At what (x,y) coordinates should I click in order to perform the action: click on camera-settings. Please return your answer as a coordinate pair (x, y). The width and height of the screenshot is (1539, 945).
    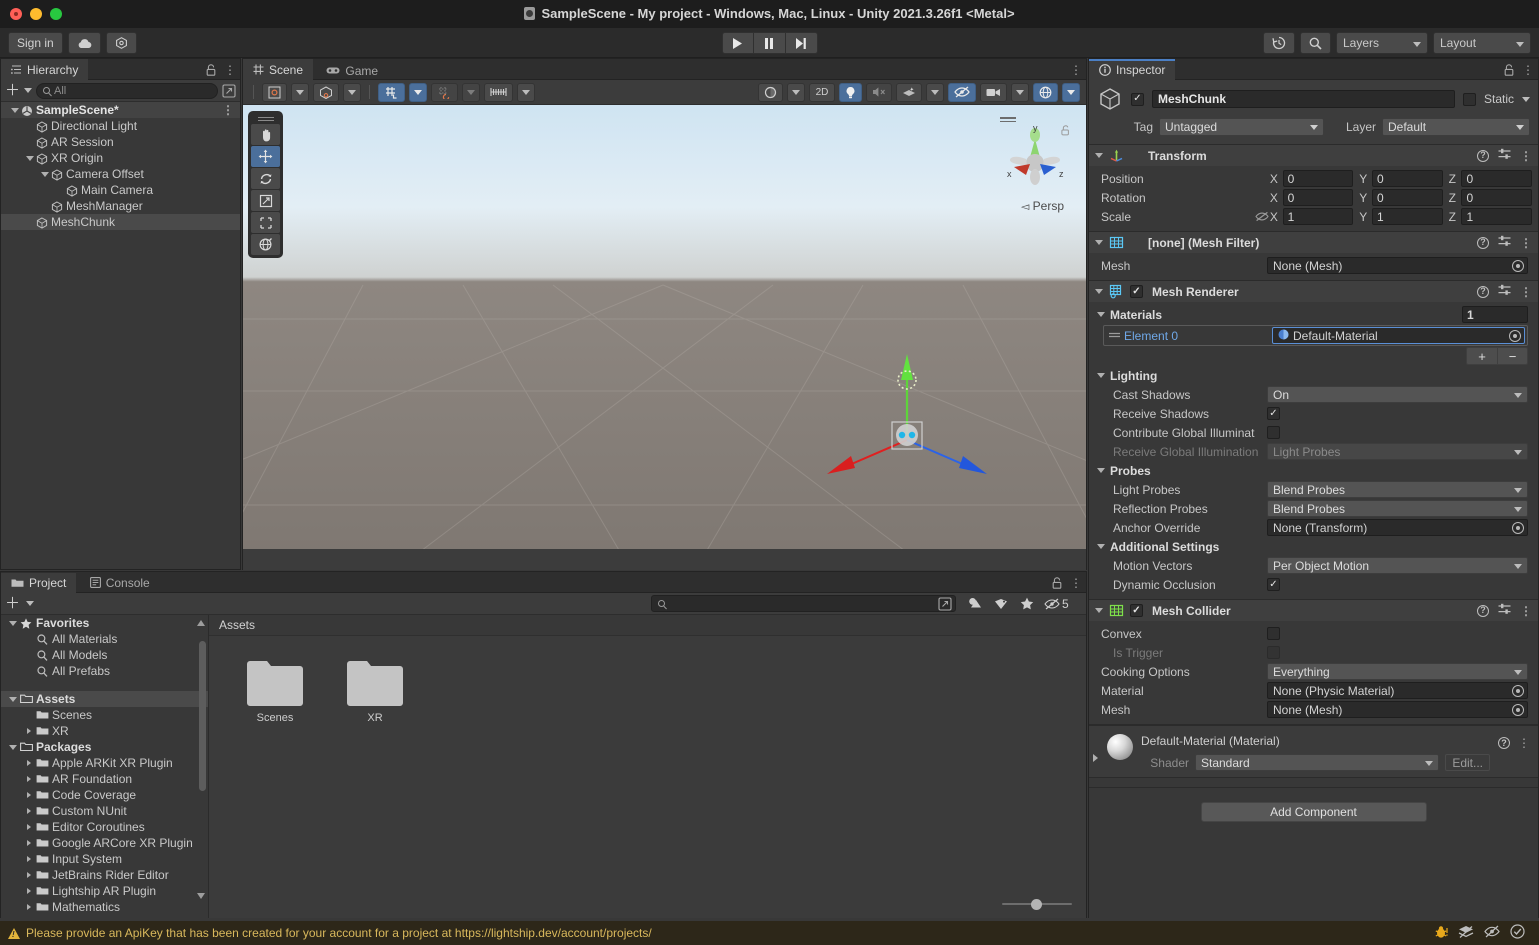
    Looking at the image, I should click on (993, 92).